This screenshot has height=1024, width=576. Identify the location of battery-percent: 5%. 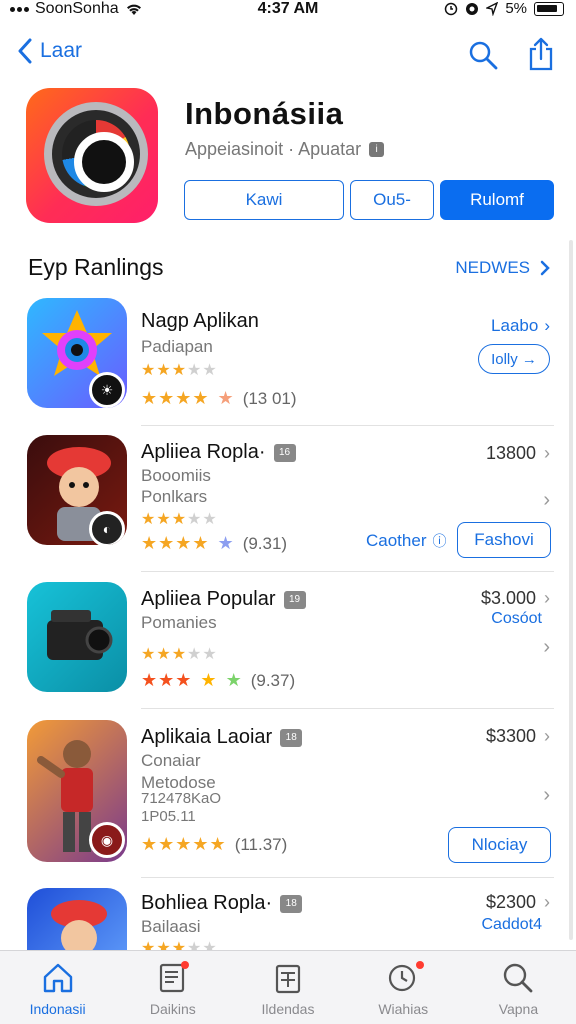
(516, 8).